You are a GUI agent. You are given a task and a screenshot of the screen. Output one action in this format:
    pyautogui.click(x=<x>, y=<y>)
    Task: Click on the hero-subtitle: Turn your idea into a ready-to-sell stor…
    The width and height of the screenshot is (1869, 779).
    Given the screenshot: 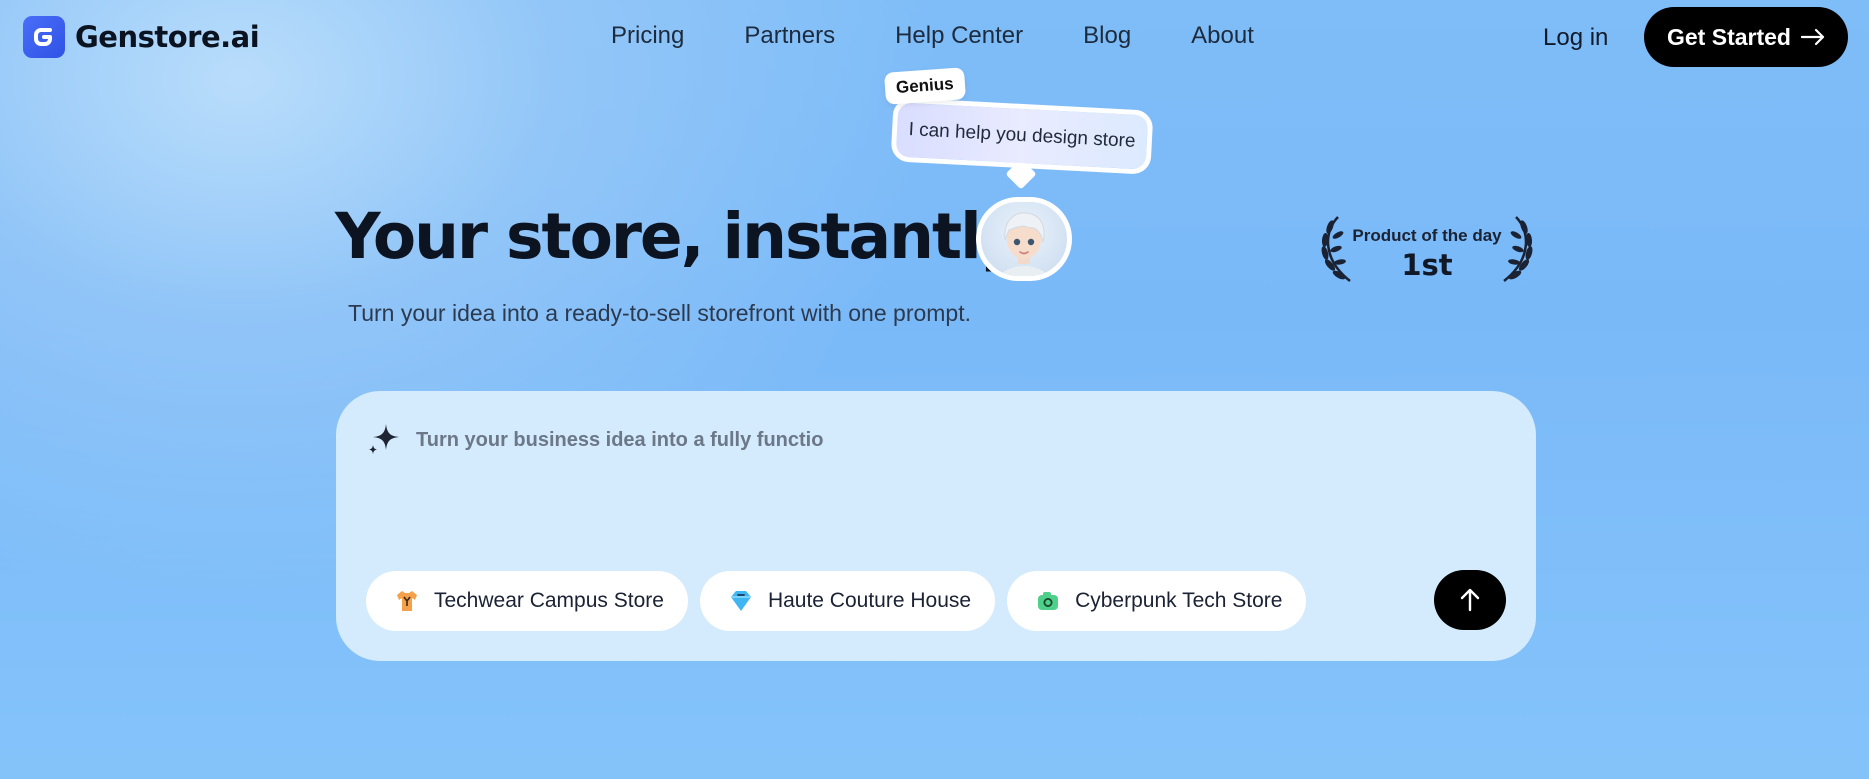 What is the action you would take?
    pyautogui.click(x=659, y=313)
    